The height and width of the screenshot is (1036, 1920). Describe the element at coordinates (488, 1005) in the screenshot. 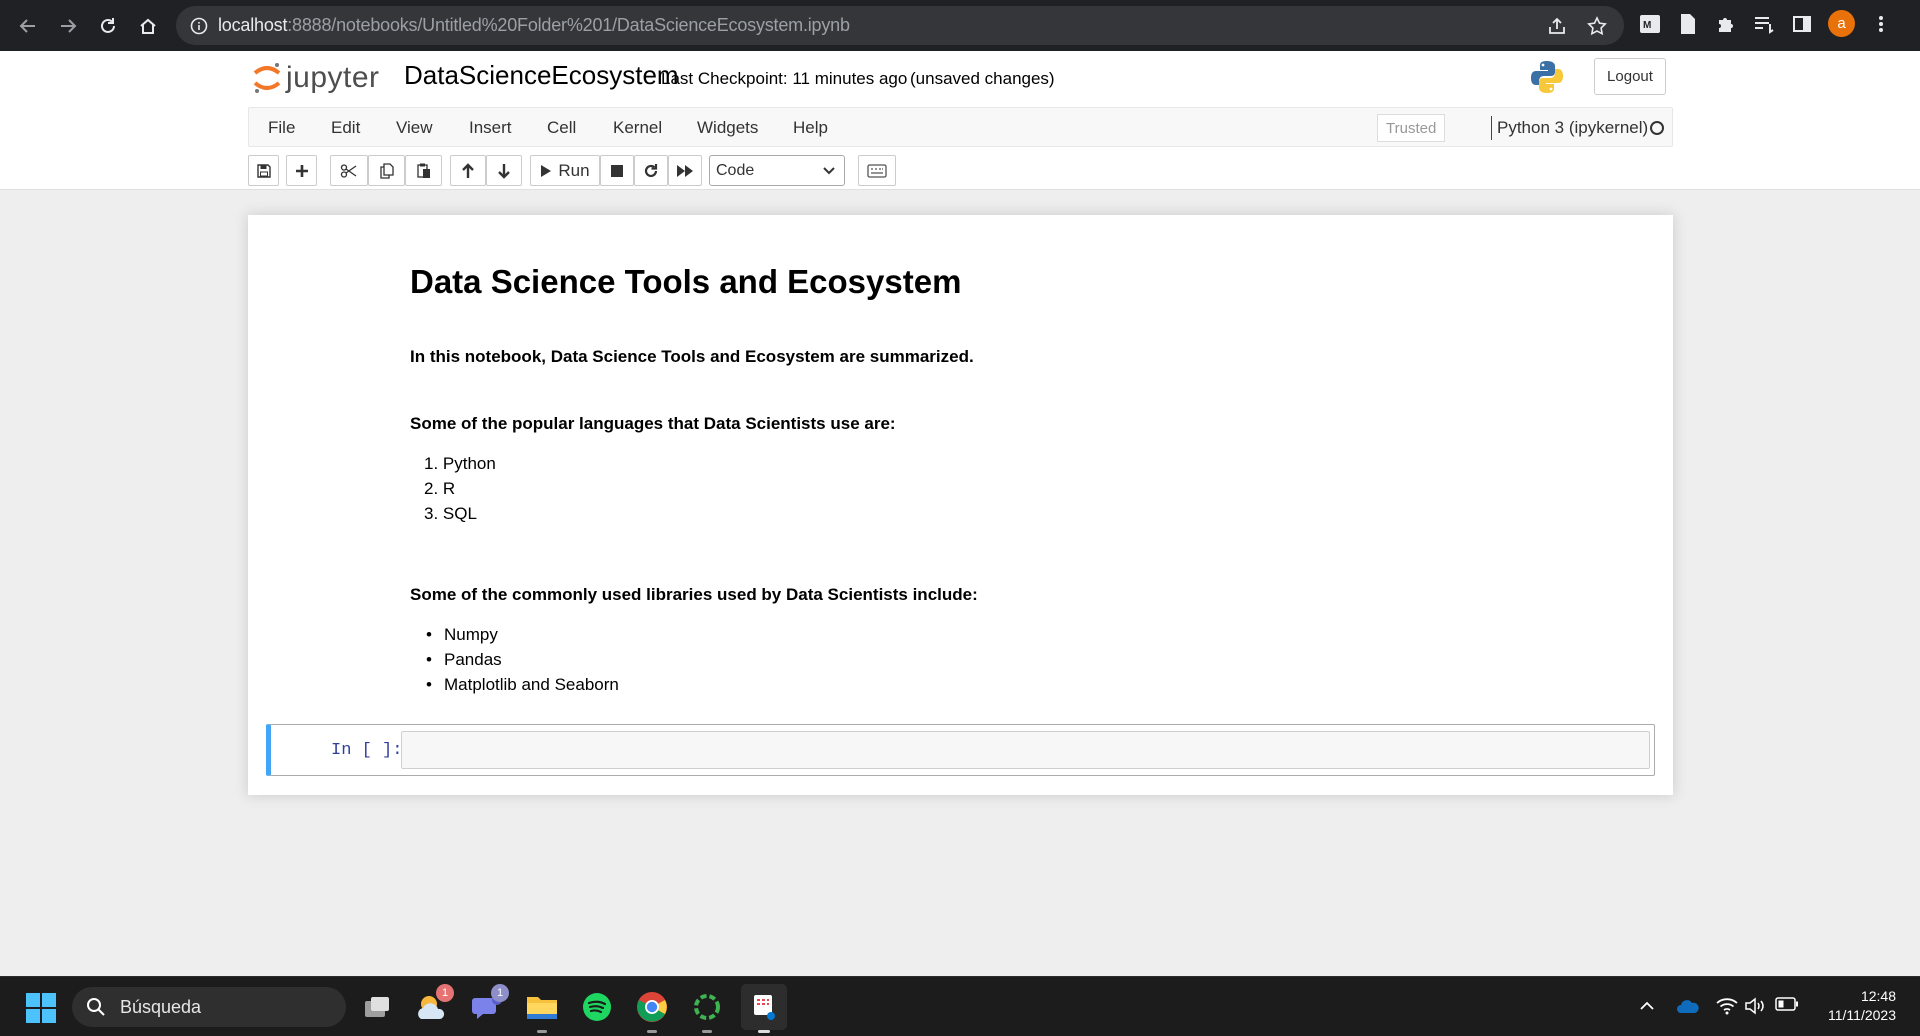

I see `teams-chat-icon: 1` at that location.